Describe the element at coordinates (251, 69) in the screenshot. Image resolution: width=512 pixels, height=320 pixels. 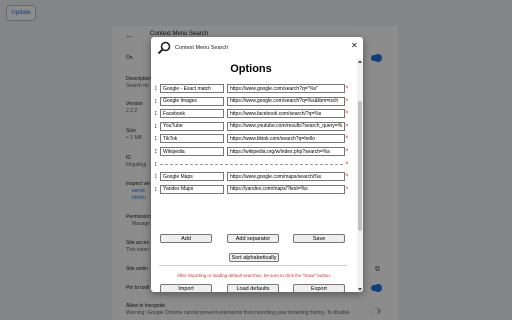
I see `options-heading: Options` at that location.